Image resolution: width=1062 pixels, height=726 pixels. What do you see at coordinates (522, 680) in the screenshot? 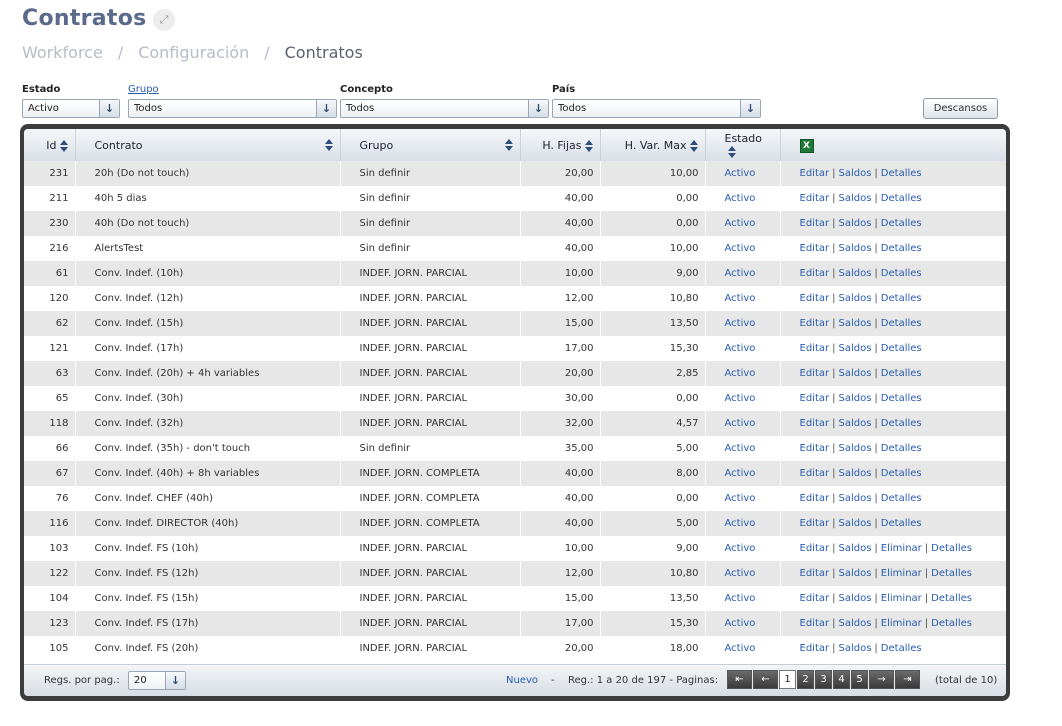
I see `nuevo-link: Nuevo` at bounding box center [522, 680].